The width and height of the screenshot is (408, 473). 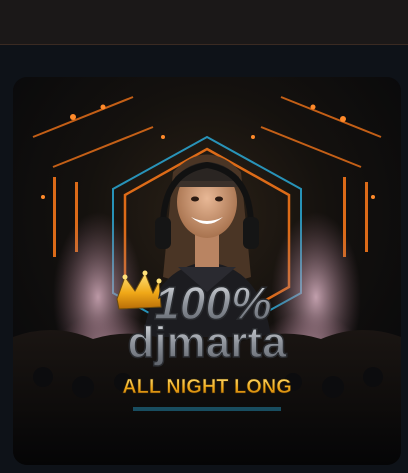 I want to click on top-bar, so click(x=204, y=22).